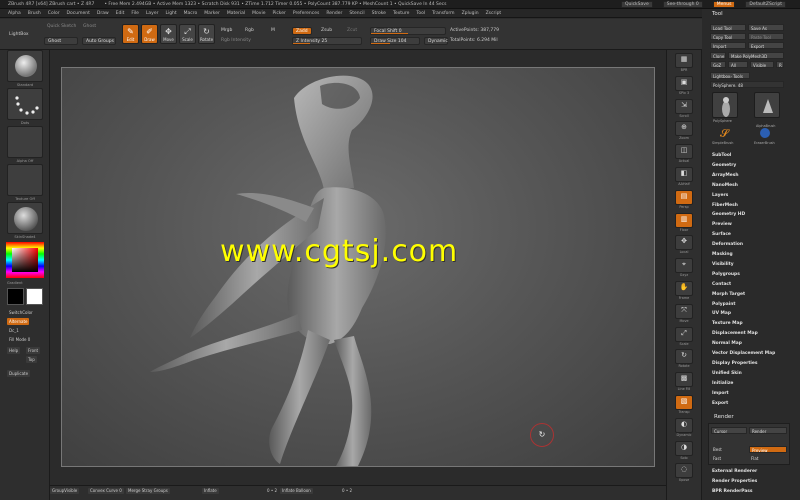 This screenshot has width=800, height=500. I want to click on merge-stray-groups-button: Merge Stray Groups, so click(148, 491).